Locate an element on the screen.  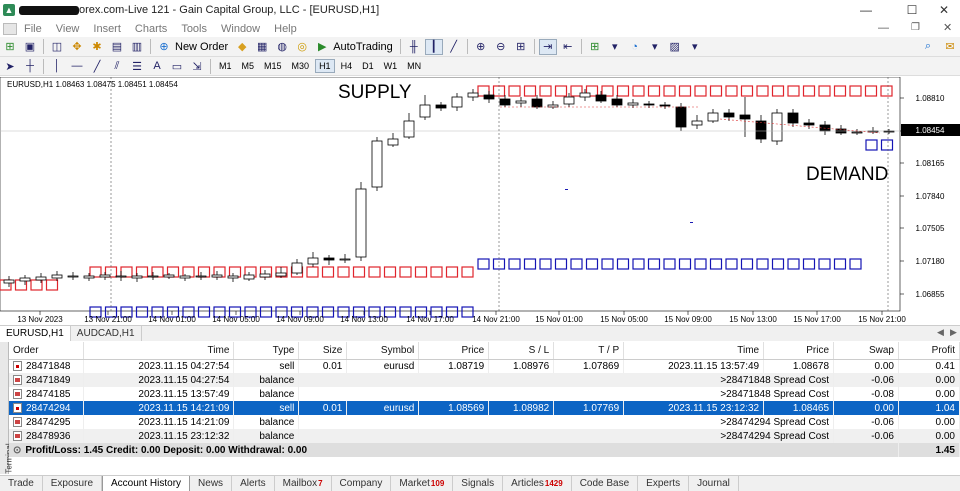
tab-code-base: Code Base is located at coordinates (605, 483).